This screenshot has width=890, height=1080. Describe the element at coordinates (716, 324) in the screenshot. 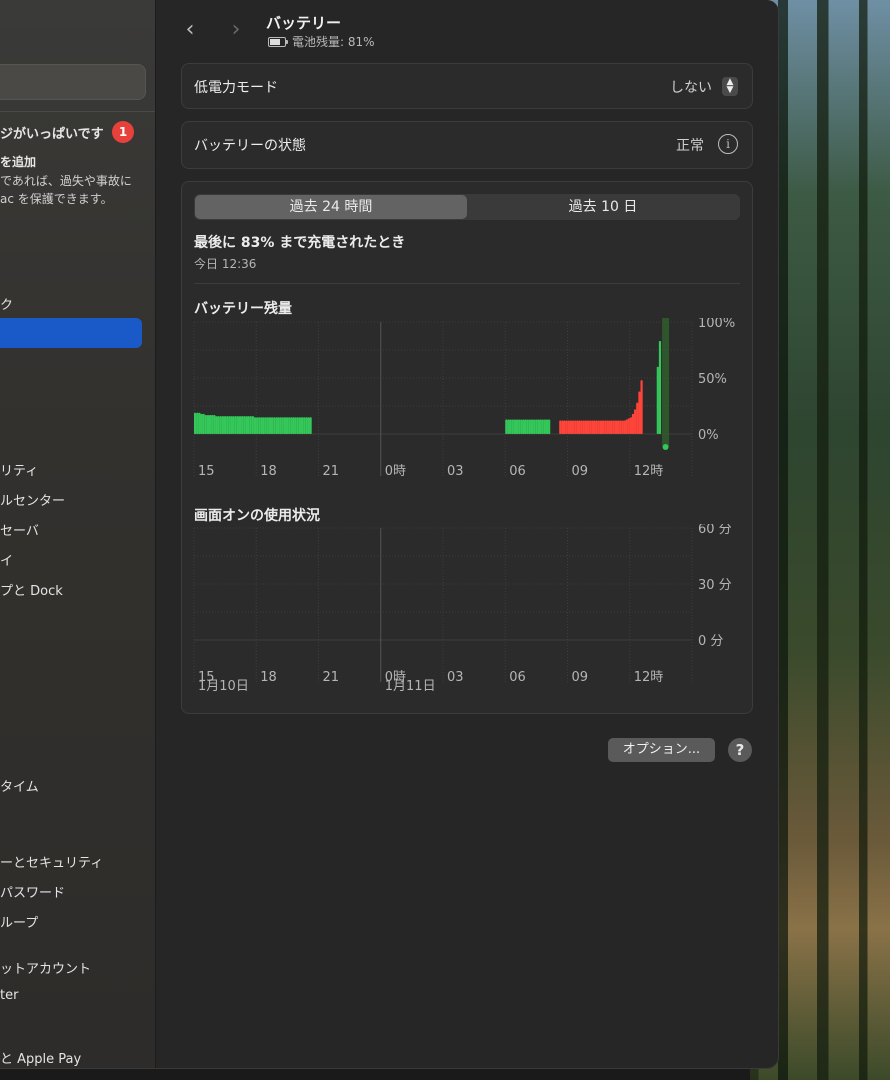

I see `y-tick-label: 100%` at that location.